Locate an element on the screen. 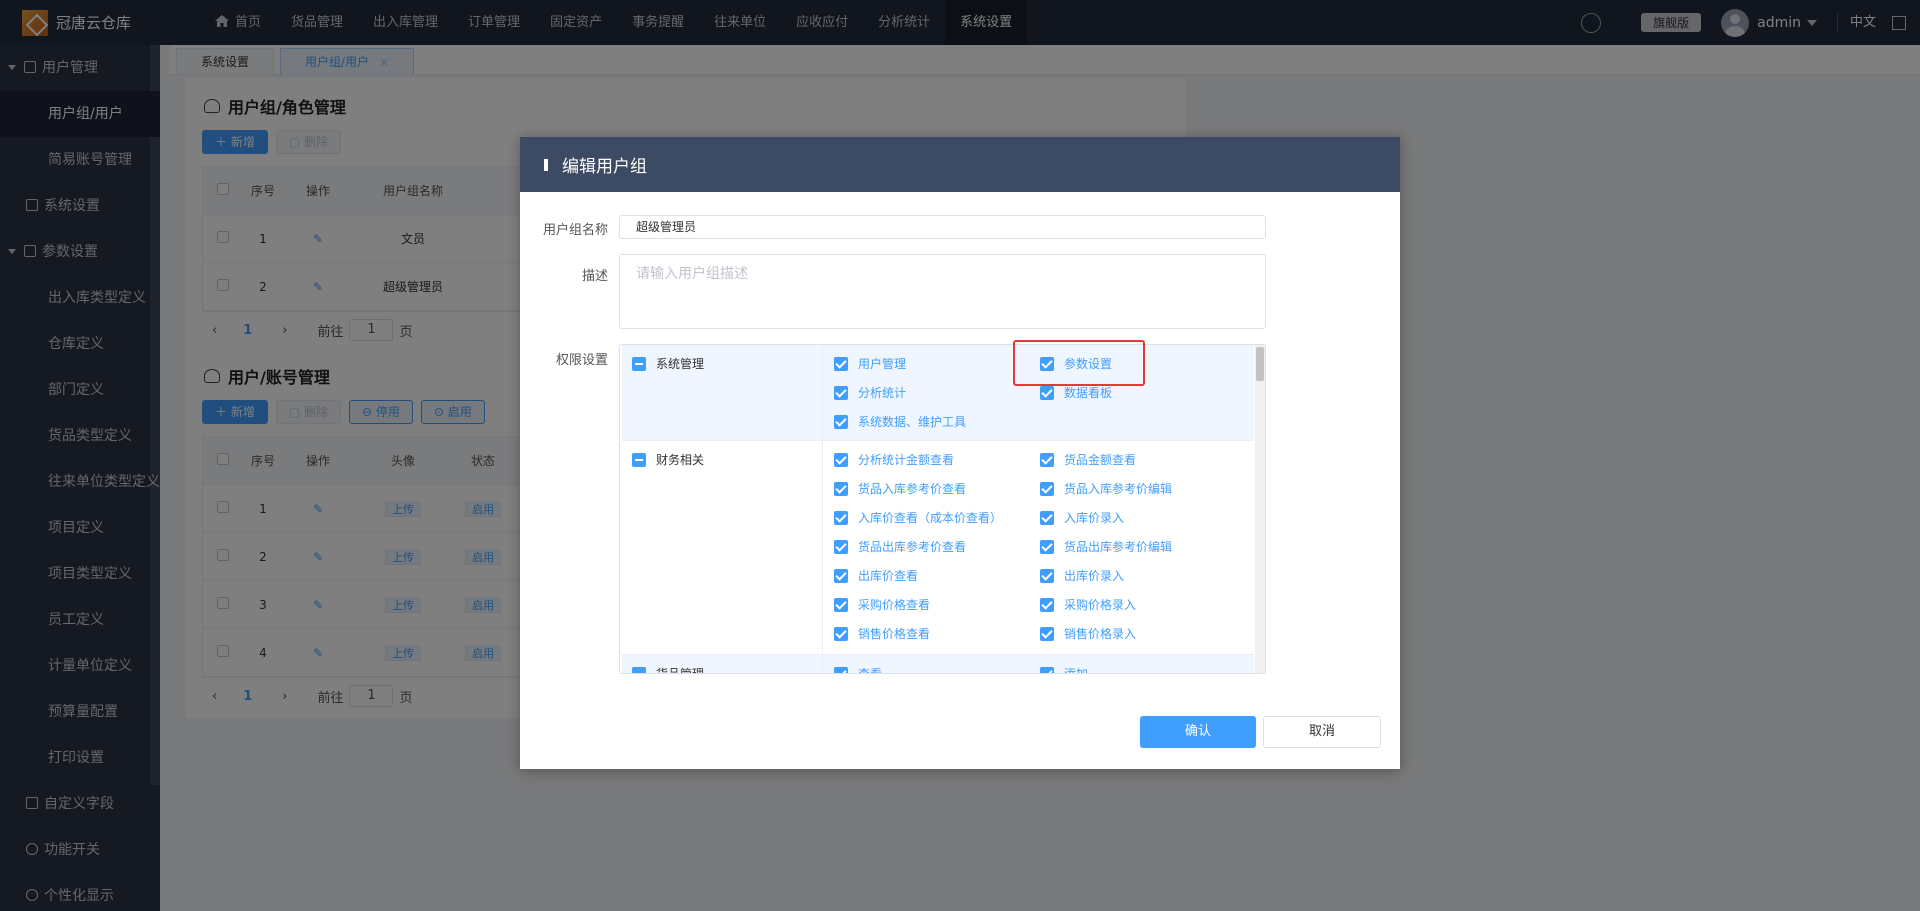  perm-item: 采购价格录入 is located at coordinates (1088, 604).